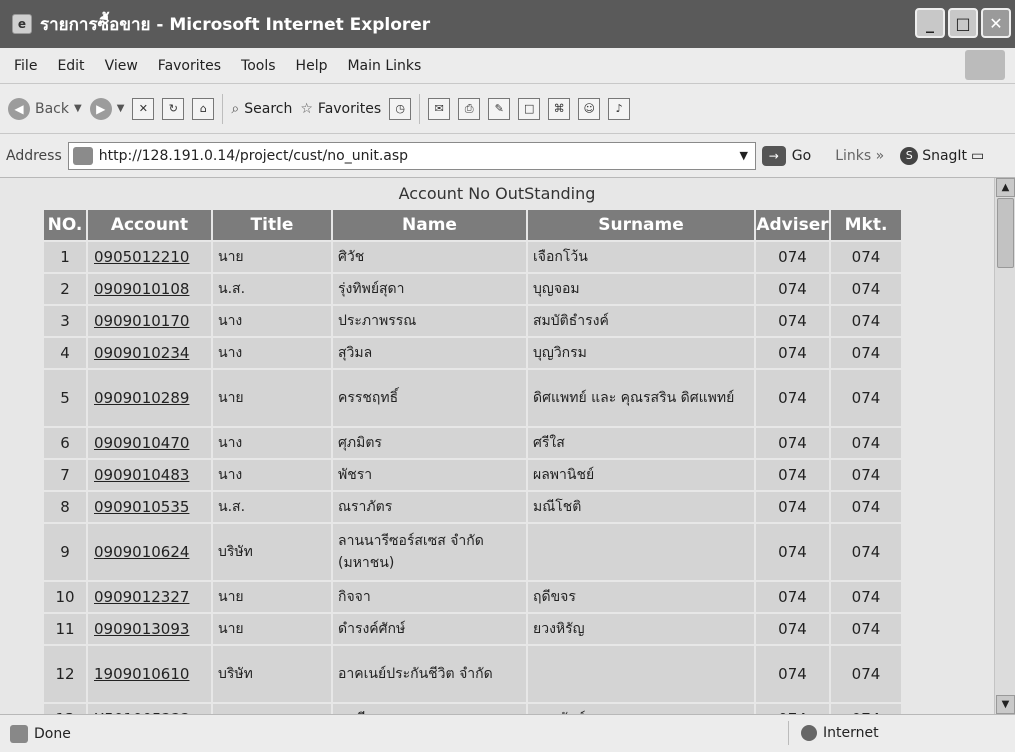 This screenshot has height=752, width=1015. What do you see at coordinates (559, 108) in the screenshot?
I see `research-icon: ⌘` at bounding box center [559, 108].